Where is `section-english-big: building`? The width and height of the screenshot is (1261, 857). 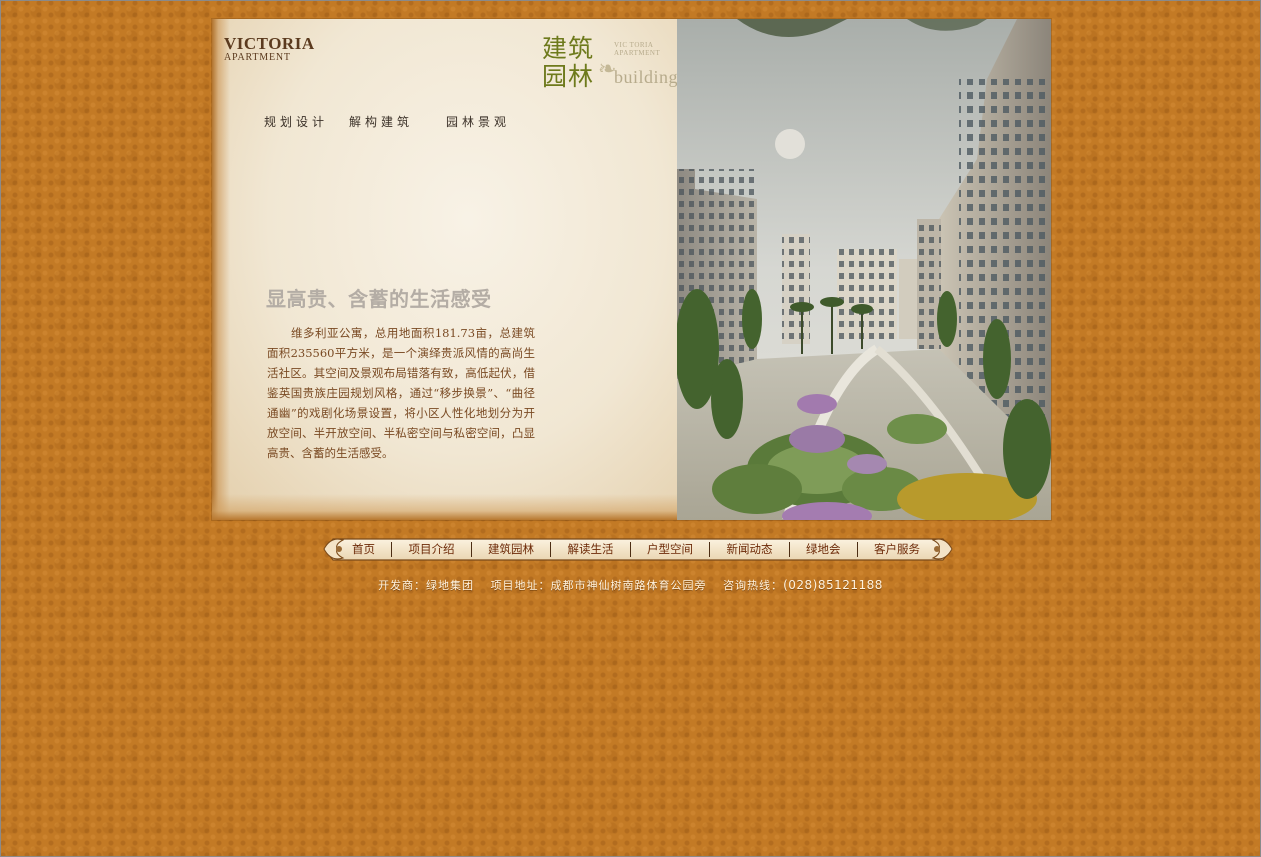 section-english-big: building is located at coordinates (645, 77).